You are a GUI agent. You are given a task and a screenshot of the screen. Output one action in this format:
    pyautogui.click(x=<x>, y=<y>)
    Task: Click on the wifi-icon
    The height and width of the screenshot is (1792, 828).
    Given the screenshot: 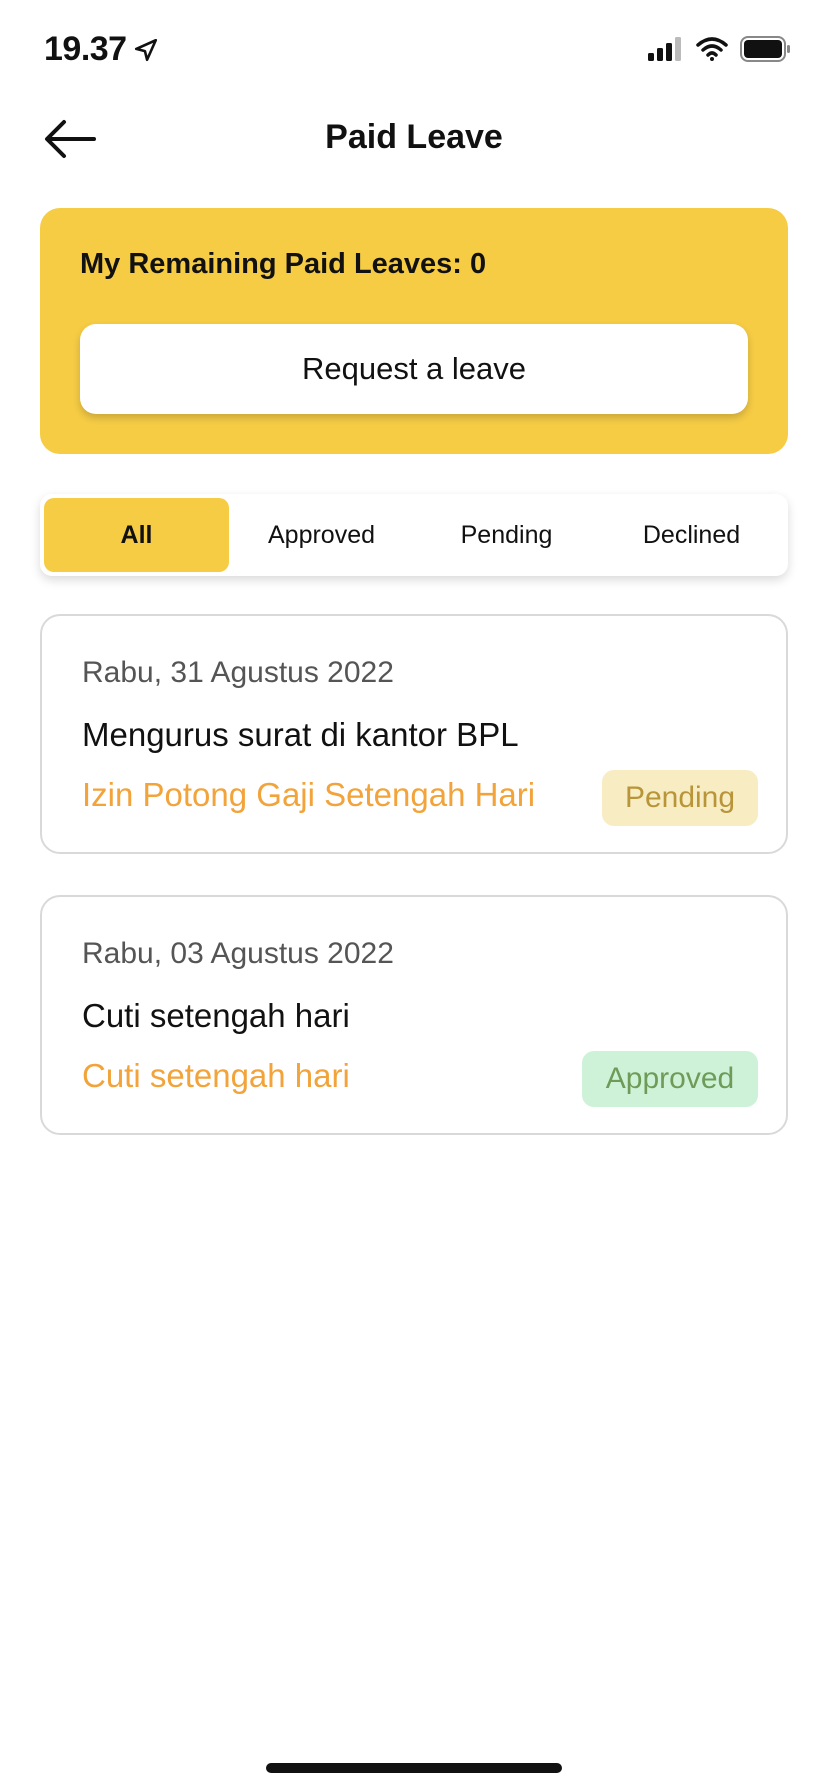 What is the action you would take?
    pyautogui.click(x=712, y=49)
    